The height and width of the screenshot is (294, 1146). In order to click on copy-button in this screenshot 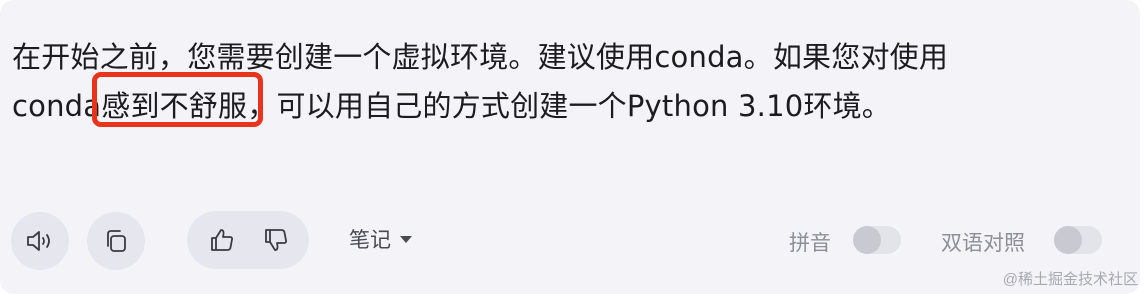, I will do `click(116, 241)`.